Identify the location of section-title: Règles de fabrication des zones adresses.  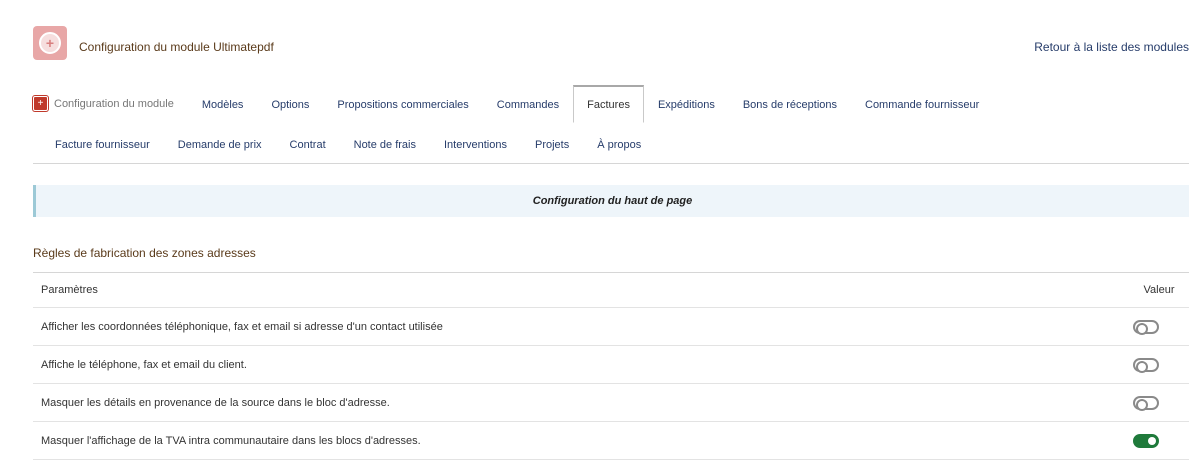
(144, 253).